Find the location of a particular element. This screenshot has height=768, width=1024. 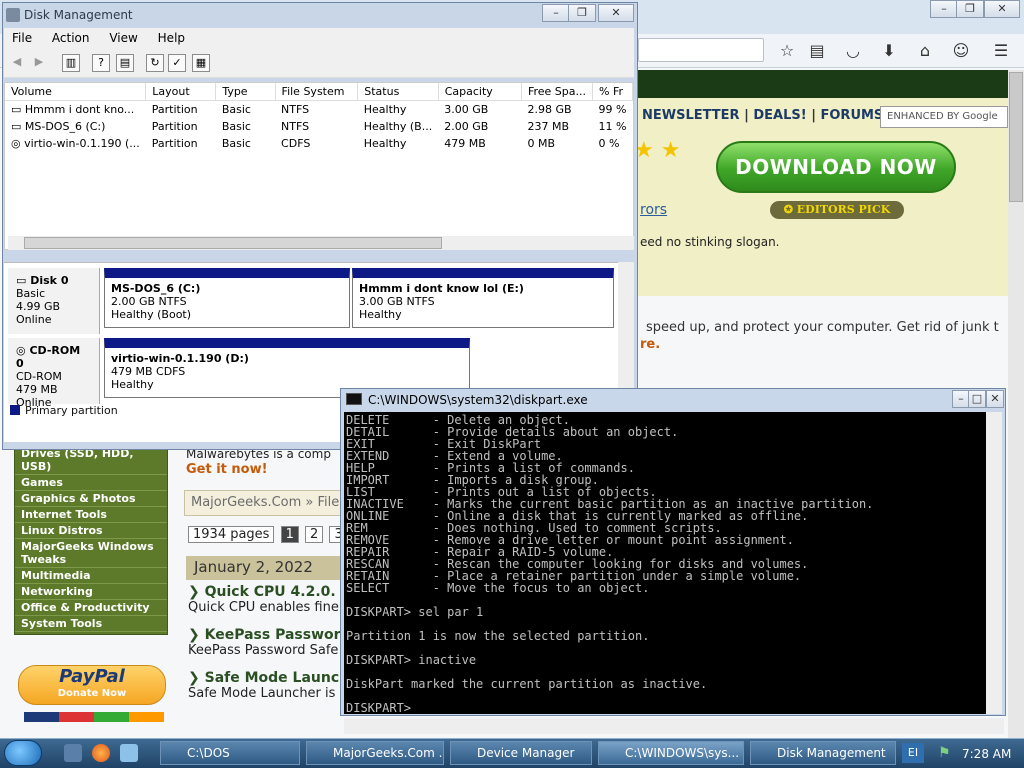

browser-maximize-button: ❐ is located at coordinates (970, 9).